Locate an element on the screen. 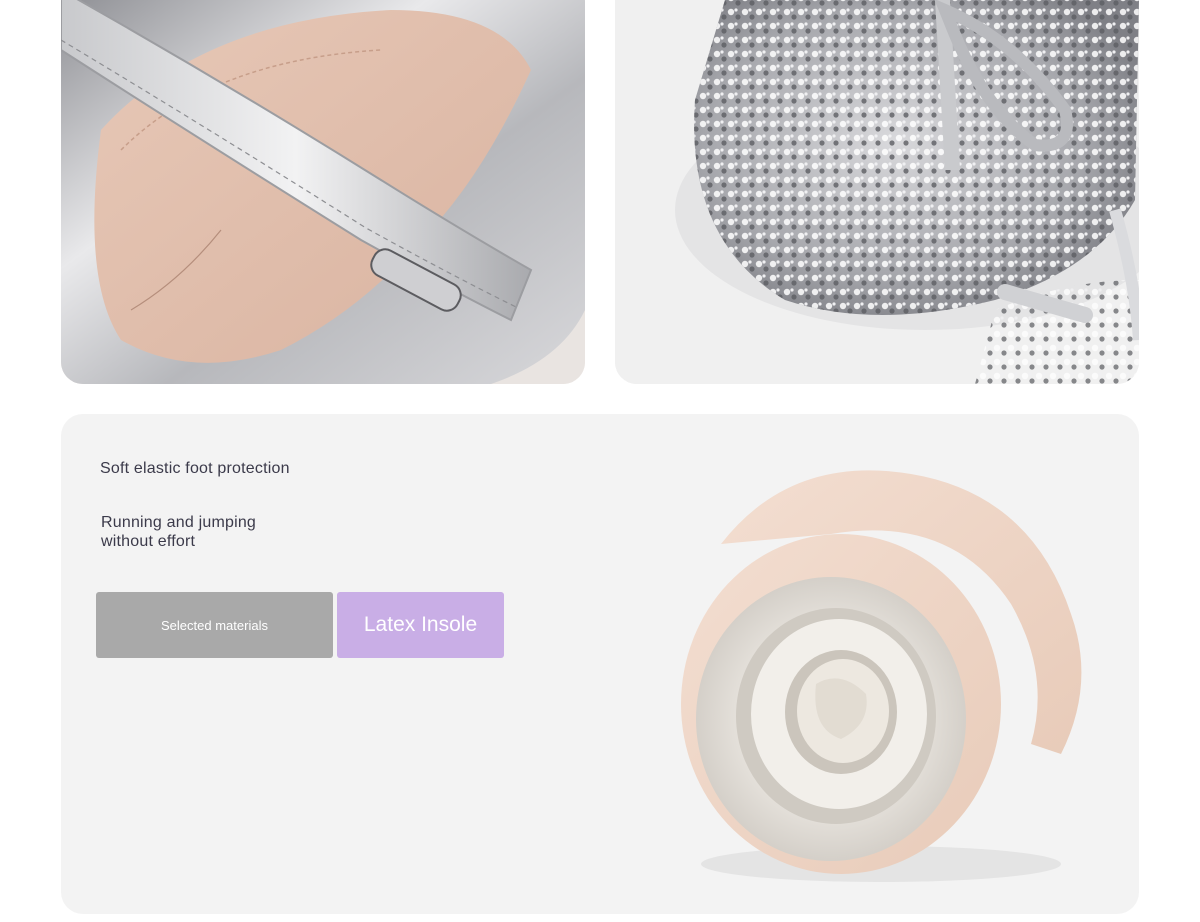 This screenshot has height=922, width=1200. feature-running-jumping: Running and jumping without effort is located at coordinates (179, 532).